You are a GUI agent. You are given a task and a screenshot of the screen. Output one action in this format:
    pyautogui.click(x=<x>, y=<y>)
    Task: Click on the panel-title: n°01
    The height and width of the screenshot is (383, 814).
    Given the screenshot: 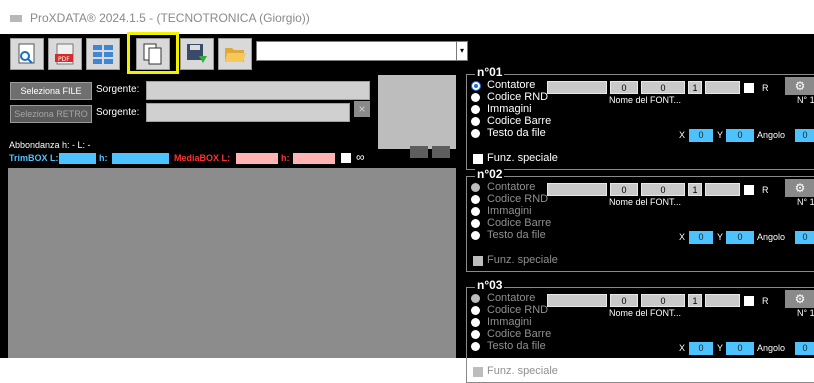 What is the action you would take?
    pyautogui.click(x=490, y=72)
    